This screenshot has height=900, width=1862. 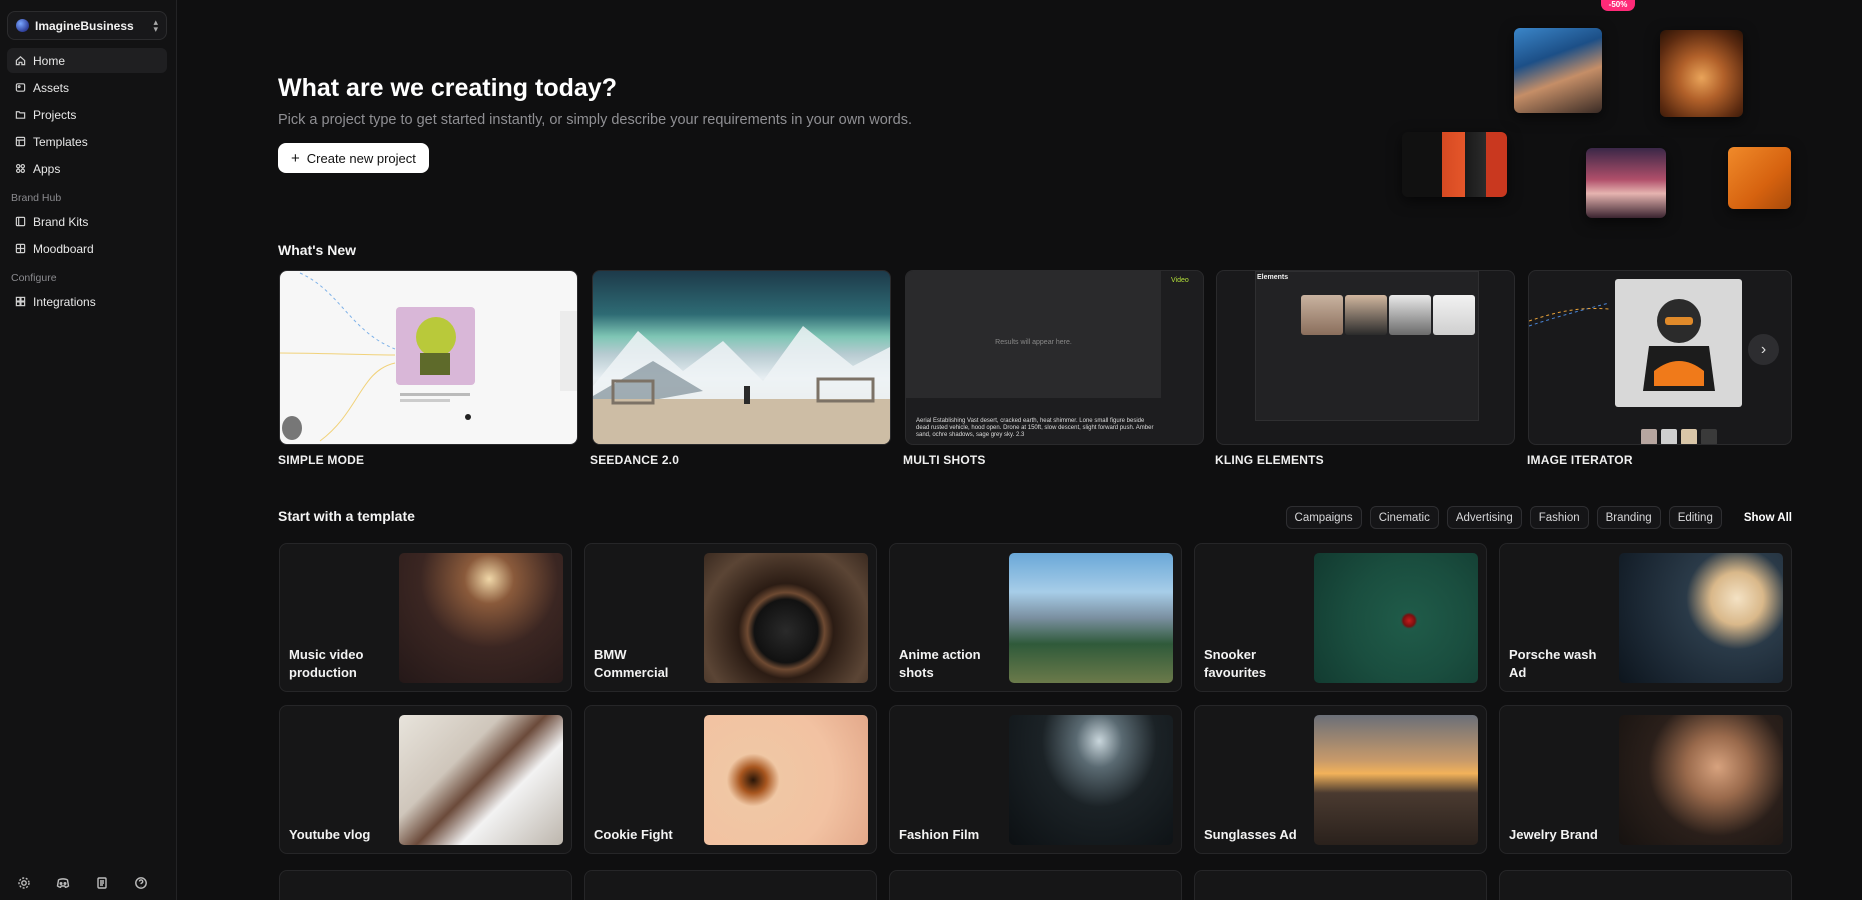 I want to click on sidebar-item-assets: Assets, so click(x=87, y=87).